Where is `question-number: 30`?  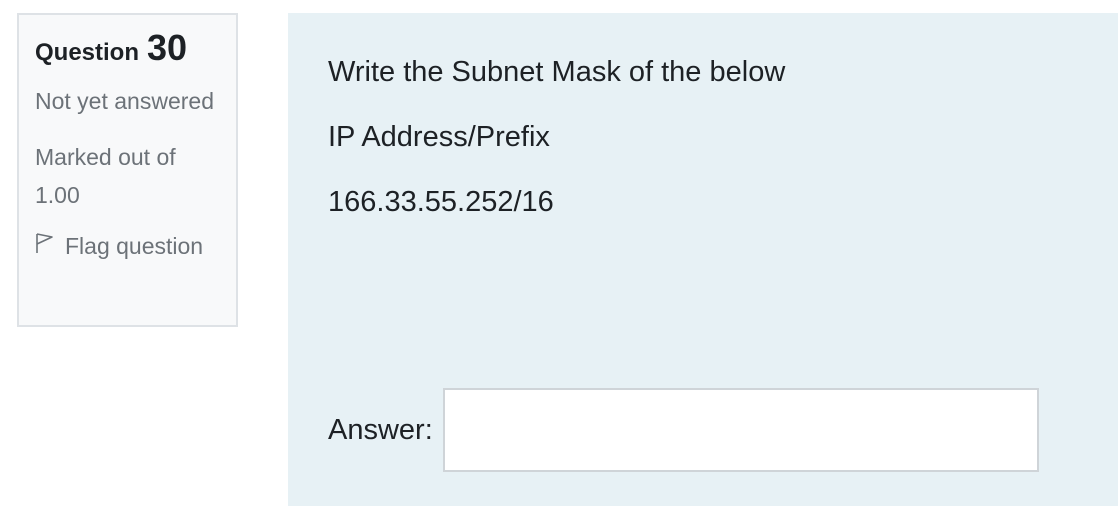 question-number: 30 is located at coordinates (167, 47).